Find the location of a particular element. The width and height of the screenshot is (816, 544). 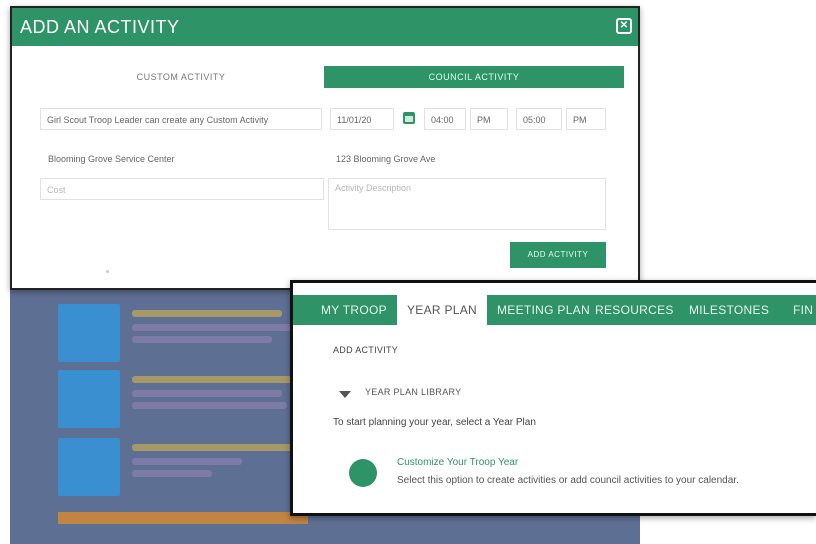

modal-title: ADD AN ACTIVITY is located at coordinates (100, 27).